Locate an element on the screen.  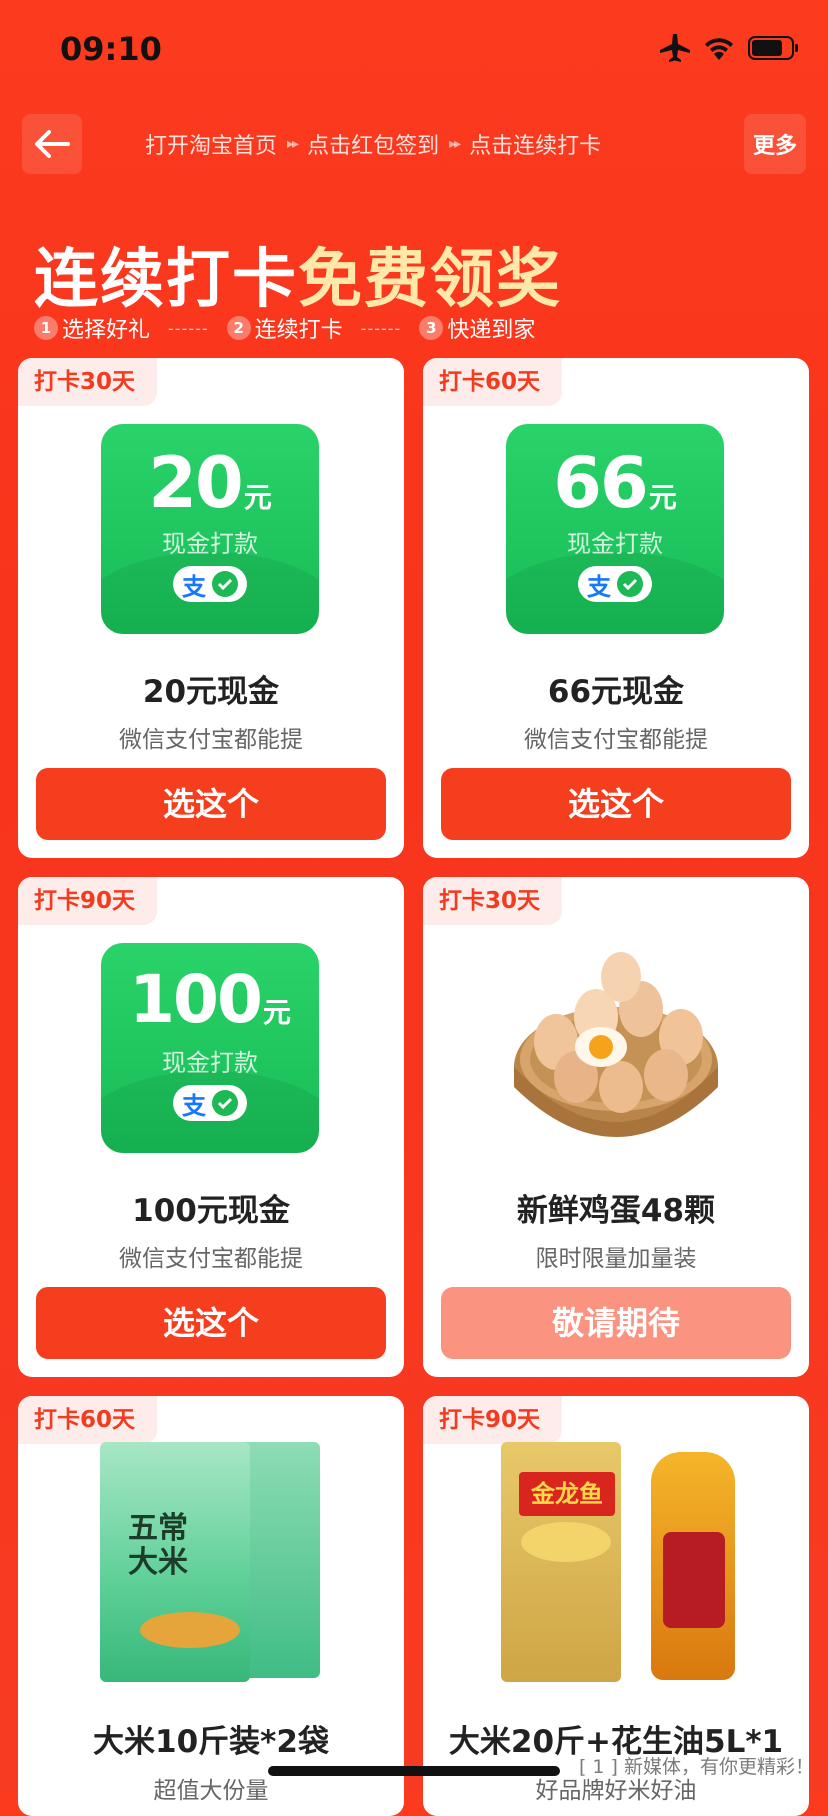
system-icons is located at coordinates (730, 48).